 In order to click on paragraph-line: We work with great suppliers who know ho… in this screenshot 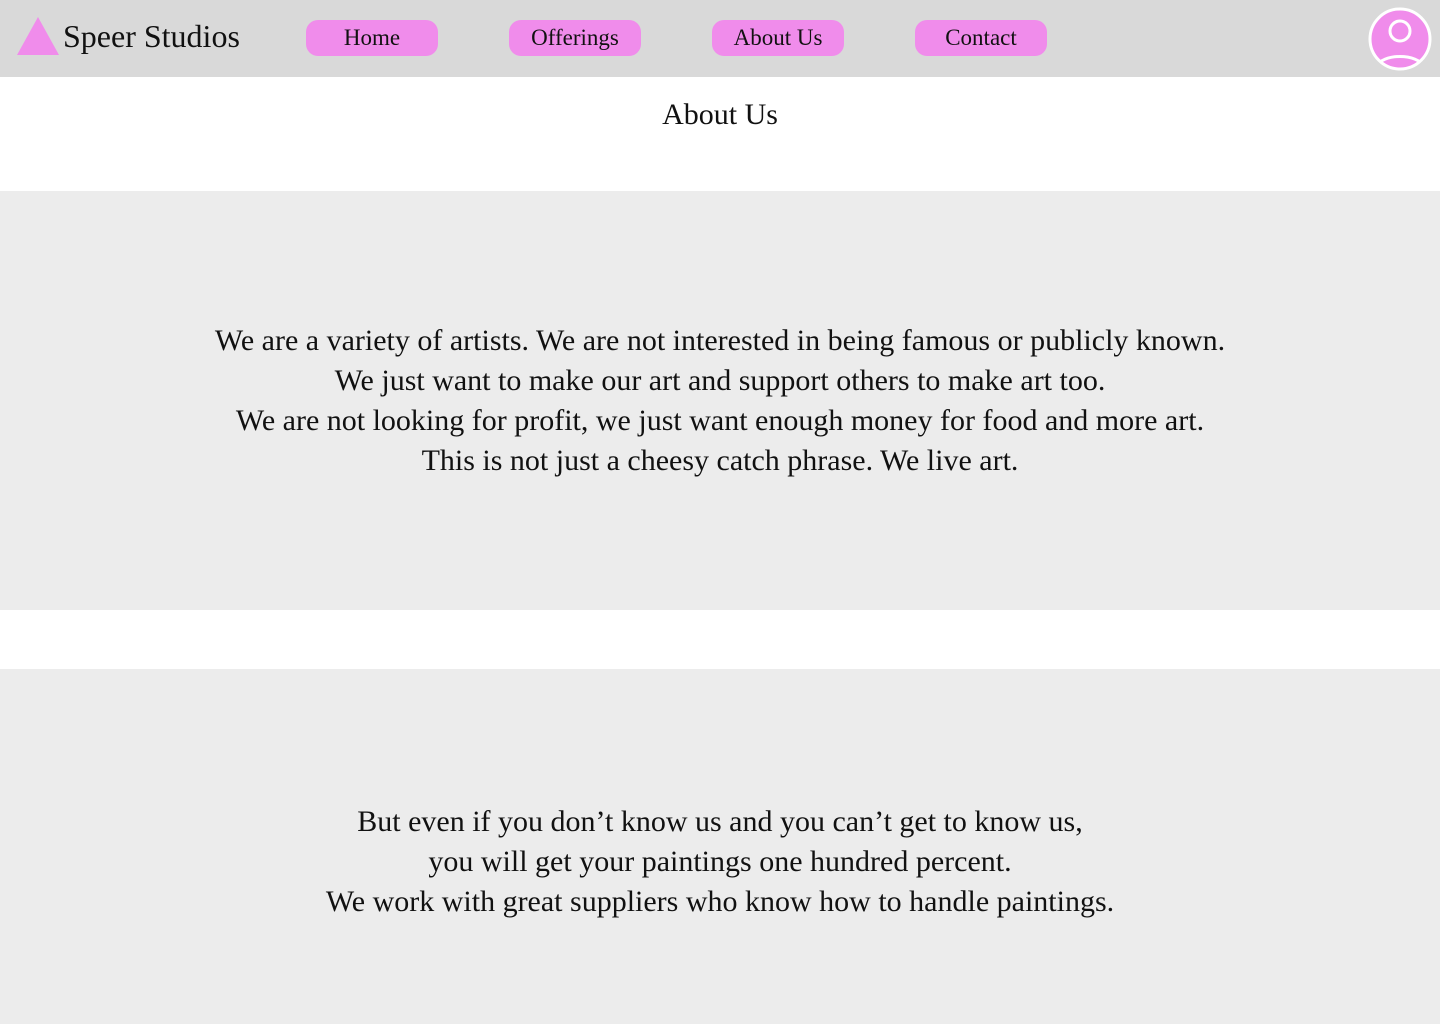, I will do `click(720, 901)`.